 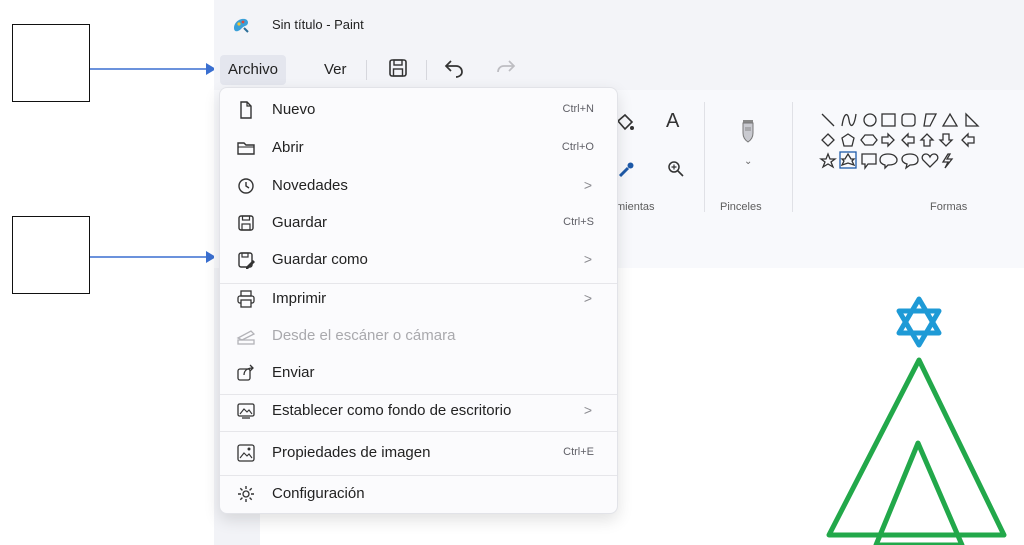 What do you see at coordinates (318, 24) in the screenshot?
I see `window-title: Sin título - Paint` at bounding box center [318, 24].